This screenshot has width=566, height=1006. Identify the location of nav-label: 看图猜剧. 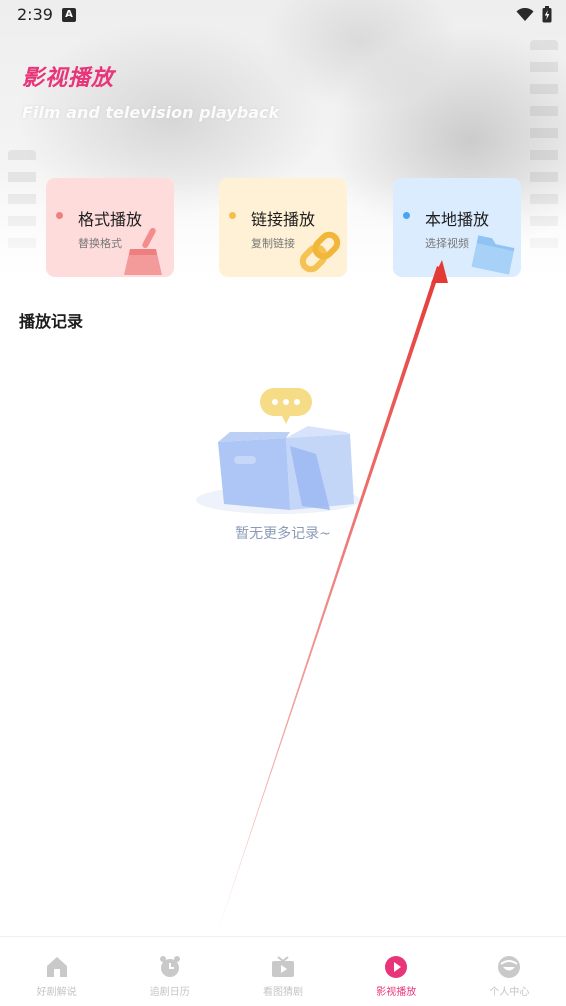
(283, 992).